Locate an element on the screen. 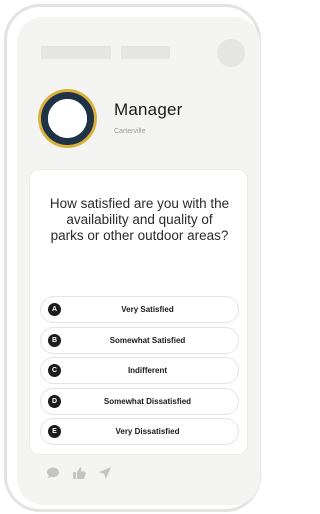  option-label: Somewhat Dissatisfied is located at coordinates (147, 401).